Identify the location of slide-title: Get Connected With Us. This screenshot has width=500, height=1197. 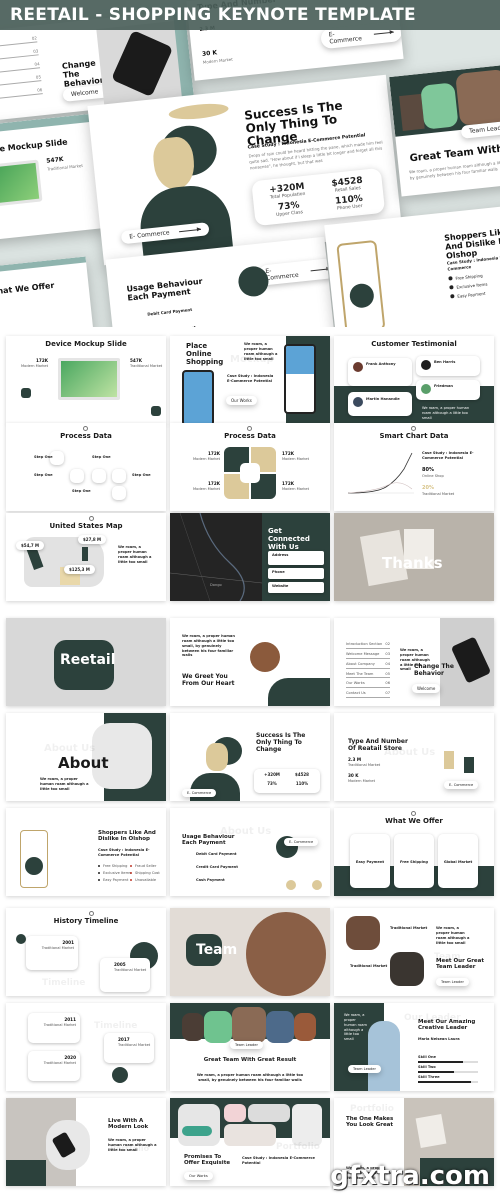
(289, 539).